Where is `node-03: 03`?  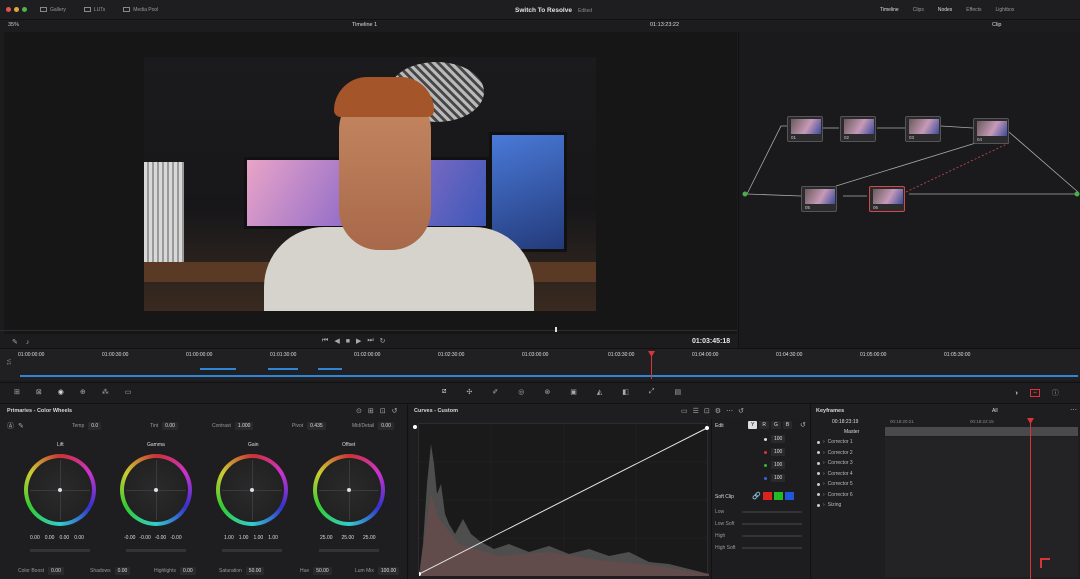
node-03: 03 is located at coordinates (923, 129).